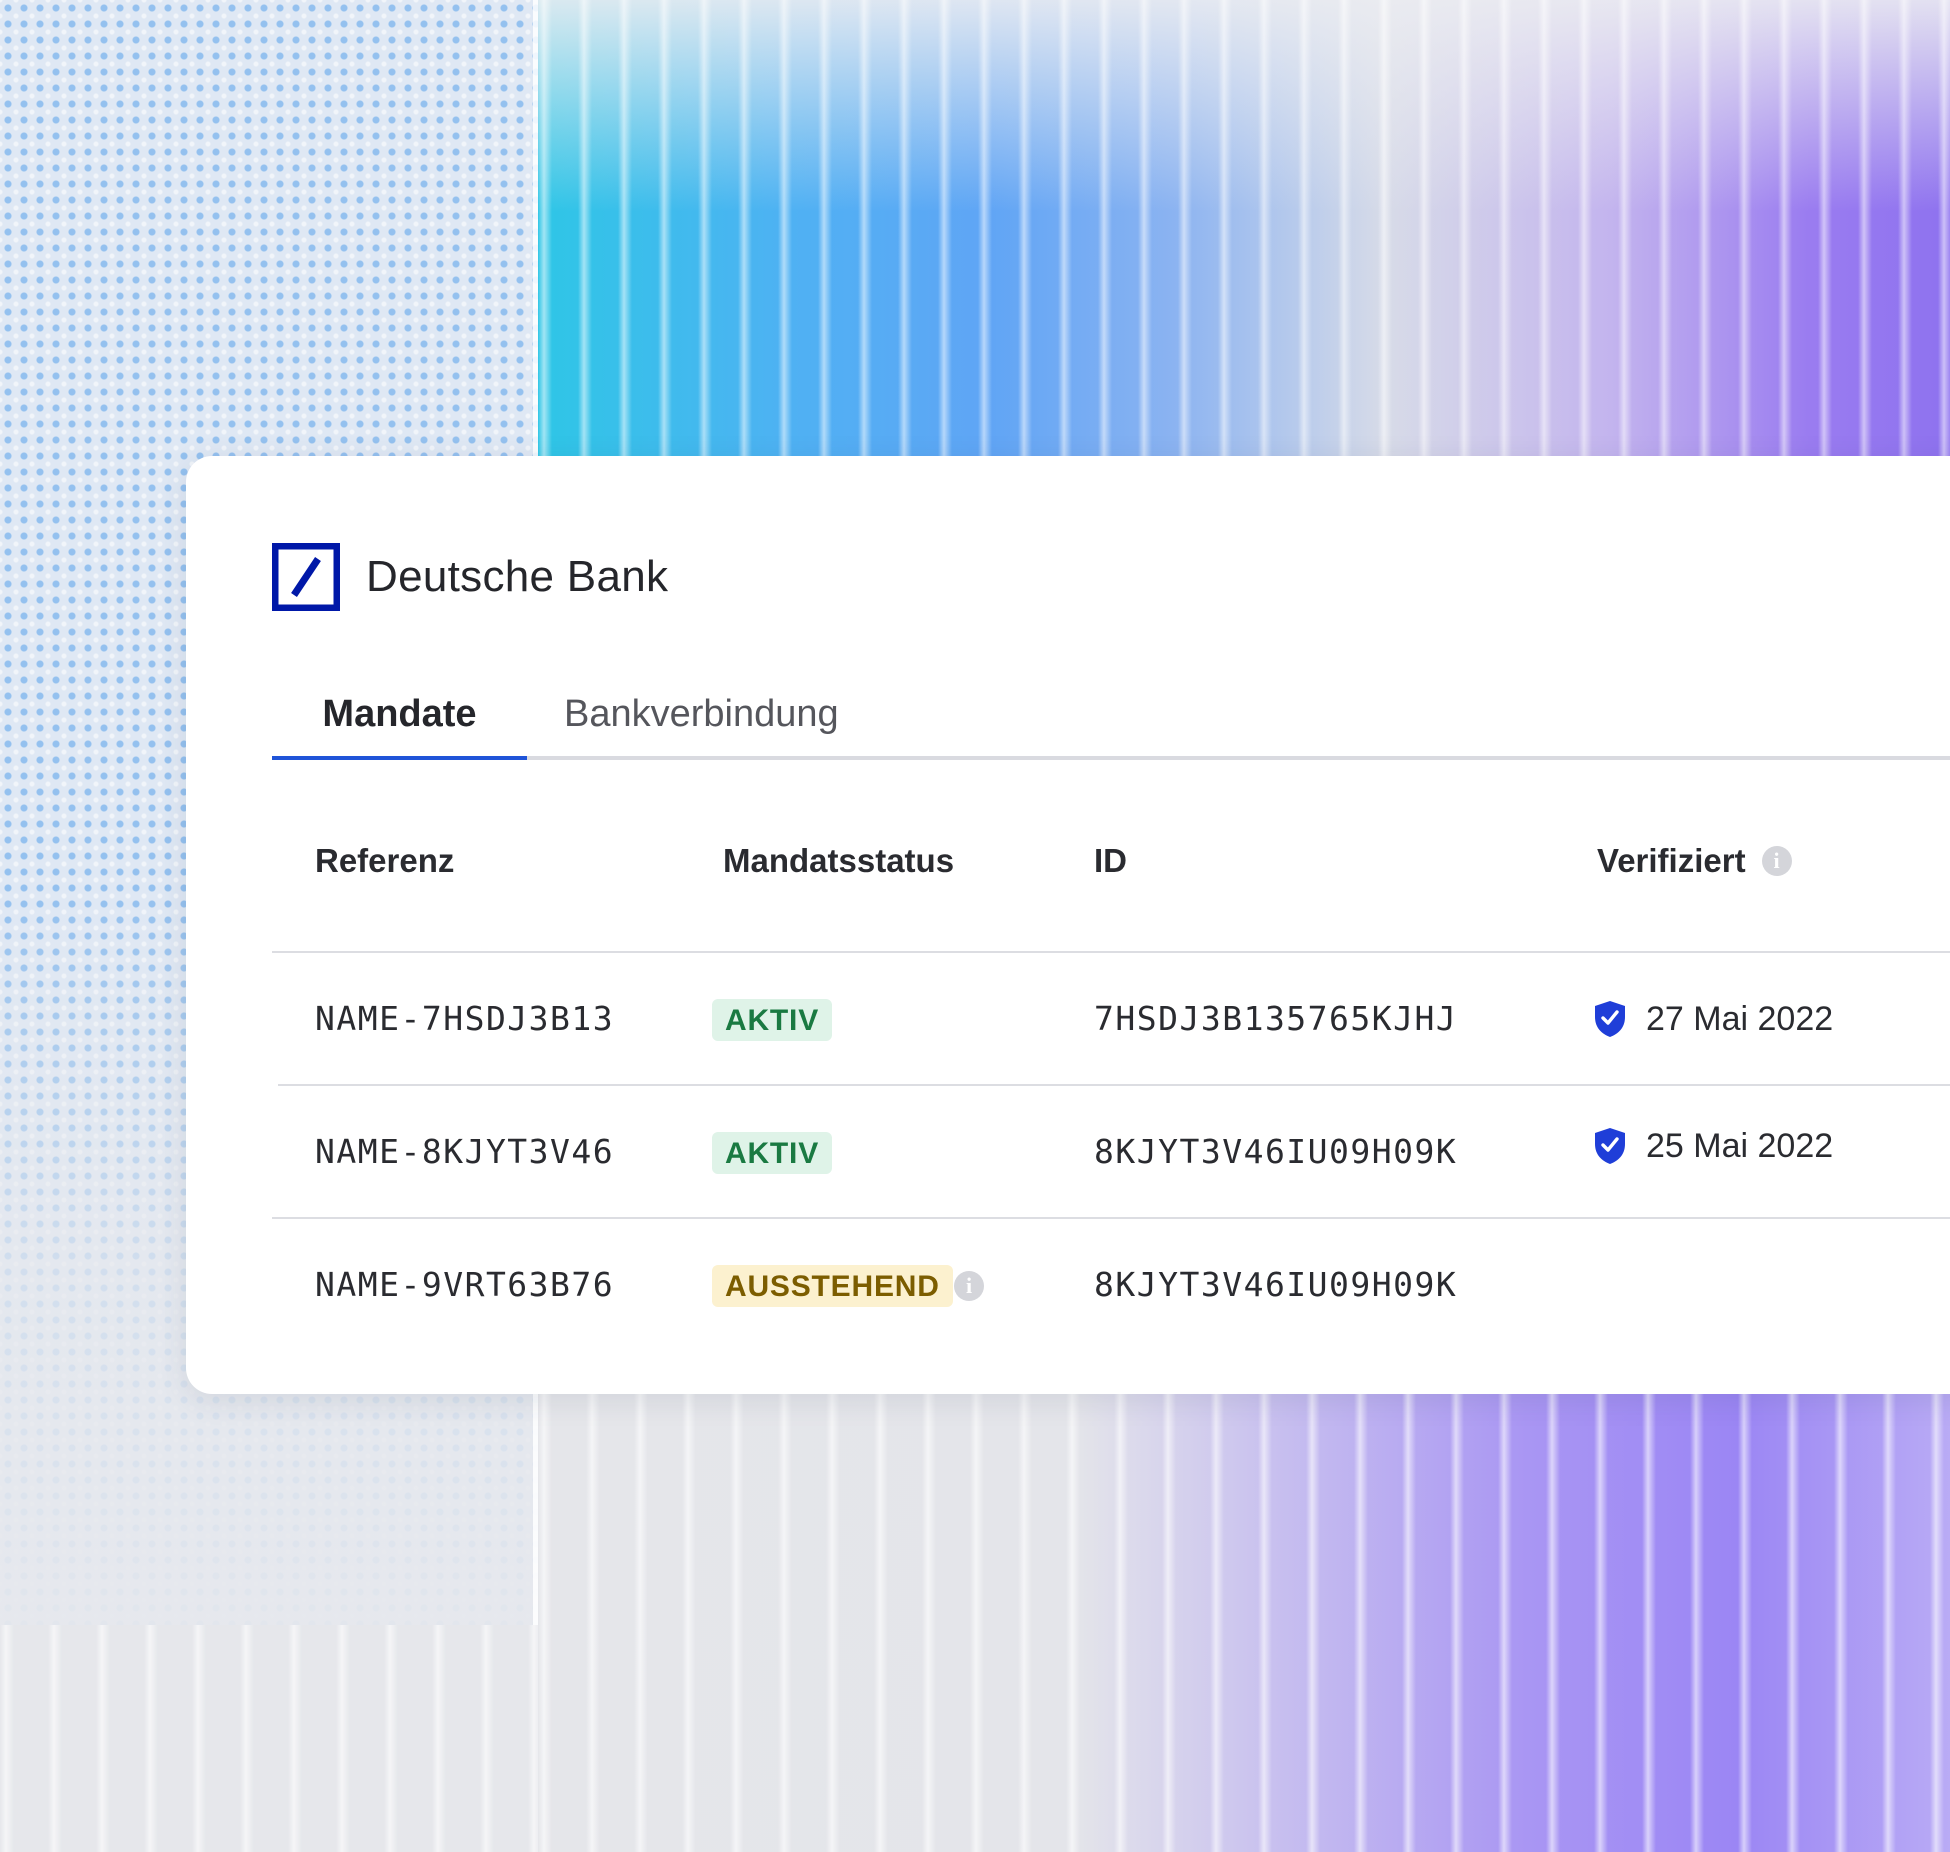 This screenshot has height=1852, width=1950. I want to click on tab-bankverbindung: Bankverbindung, so click(701, 721).